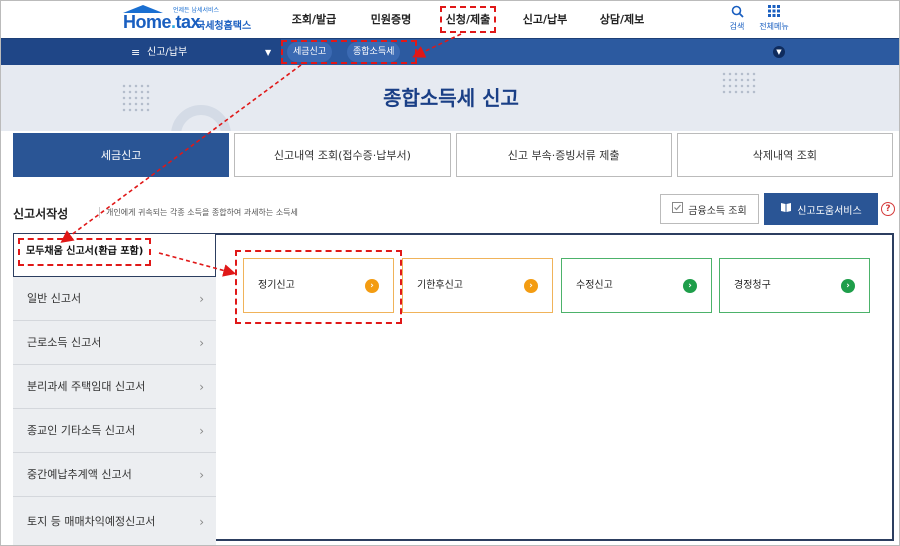 This screenshot has width=900, height=546. Describe the element at coordinates (636, 285) in the screenshot. I see `amended-filing-card: 수정신고 ›` at that location.